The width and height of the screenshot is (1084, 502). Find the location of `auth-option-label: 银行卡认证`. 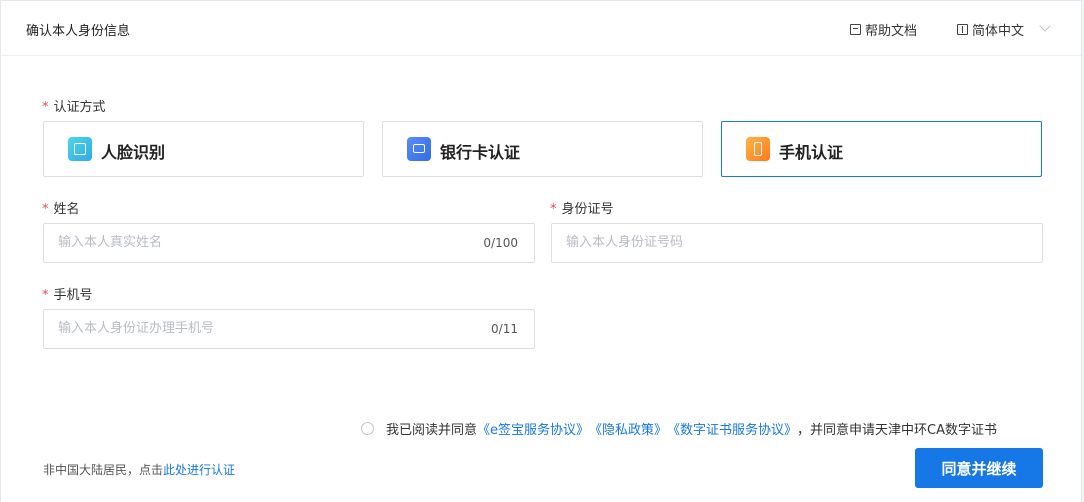

auth-option-label: 银行卡认证 is located at coordinates (480, 152).